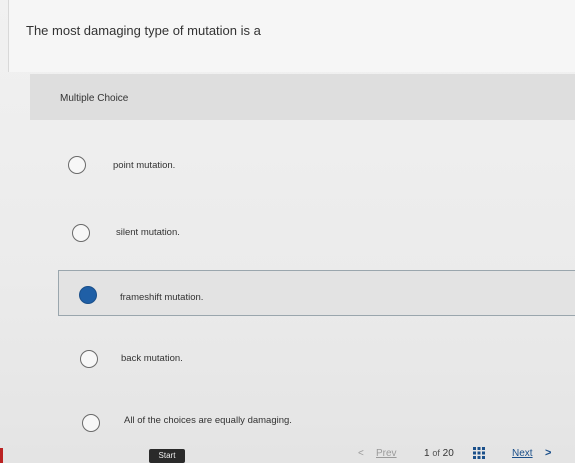 The image size is (575, 463). What do you see at coordinates (548, 453) in the screenshot?
I see `chevron-right-icon: >` at bounding box center [548, 453].